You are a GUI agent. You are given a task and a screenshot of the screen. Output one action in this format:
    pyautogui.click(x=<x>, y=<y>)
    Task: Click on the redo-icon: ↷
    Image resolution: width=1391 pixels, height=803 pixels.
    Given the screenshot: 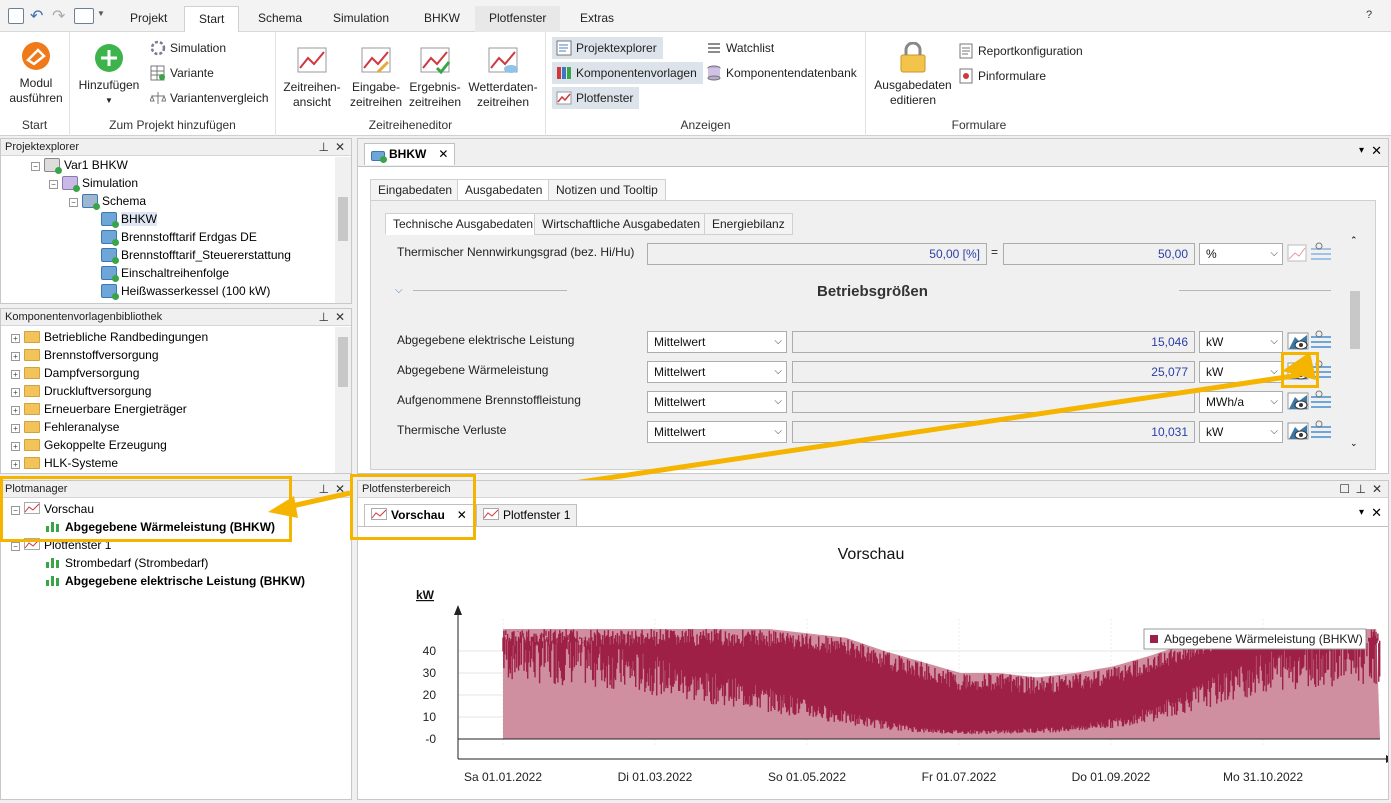 What is the action you would take?
    pyautogui.click(x=58, y=16)
    